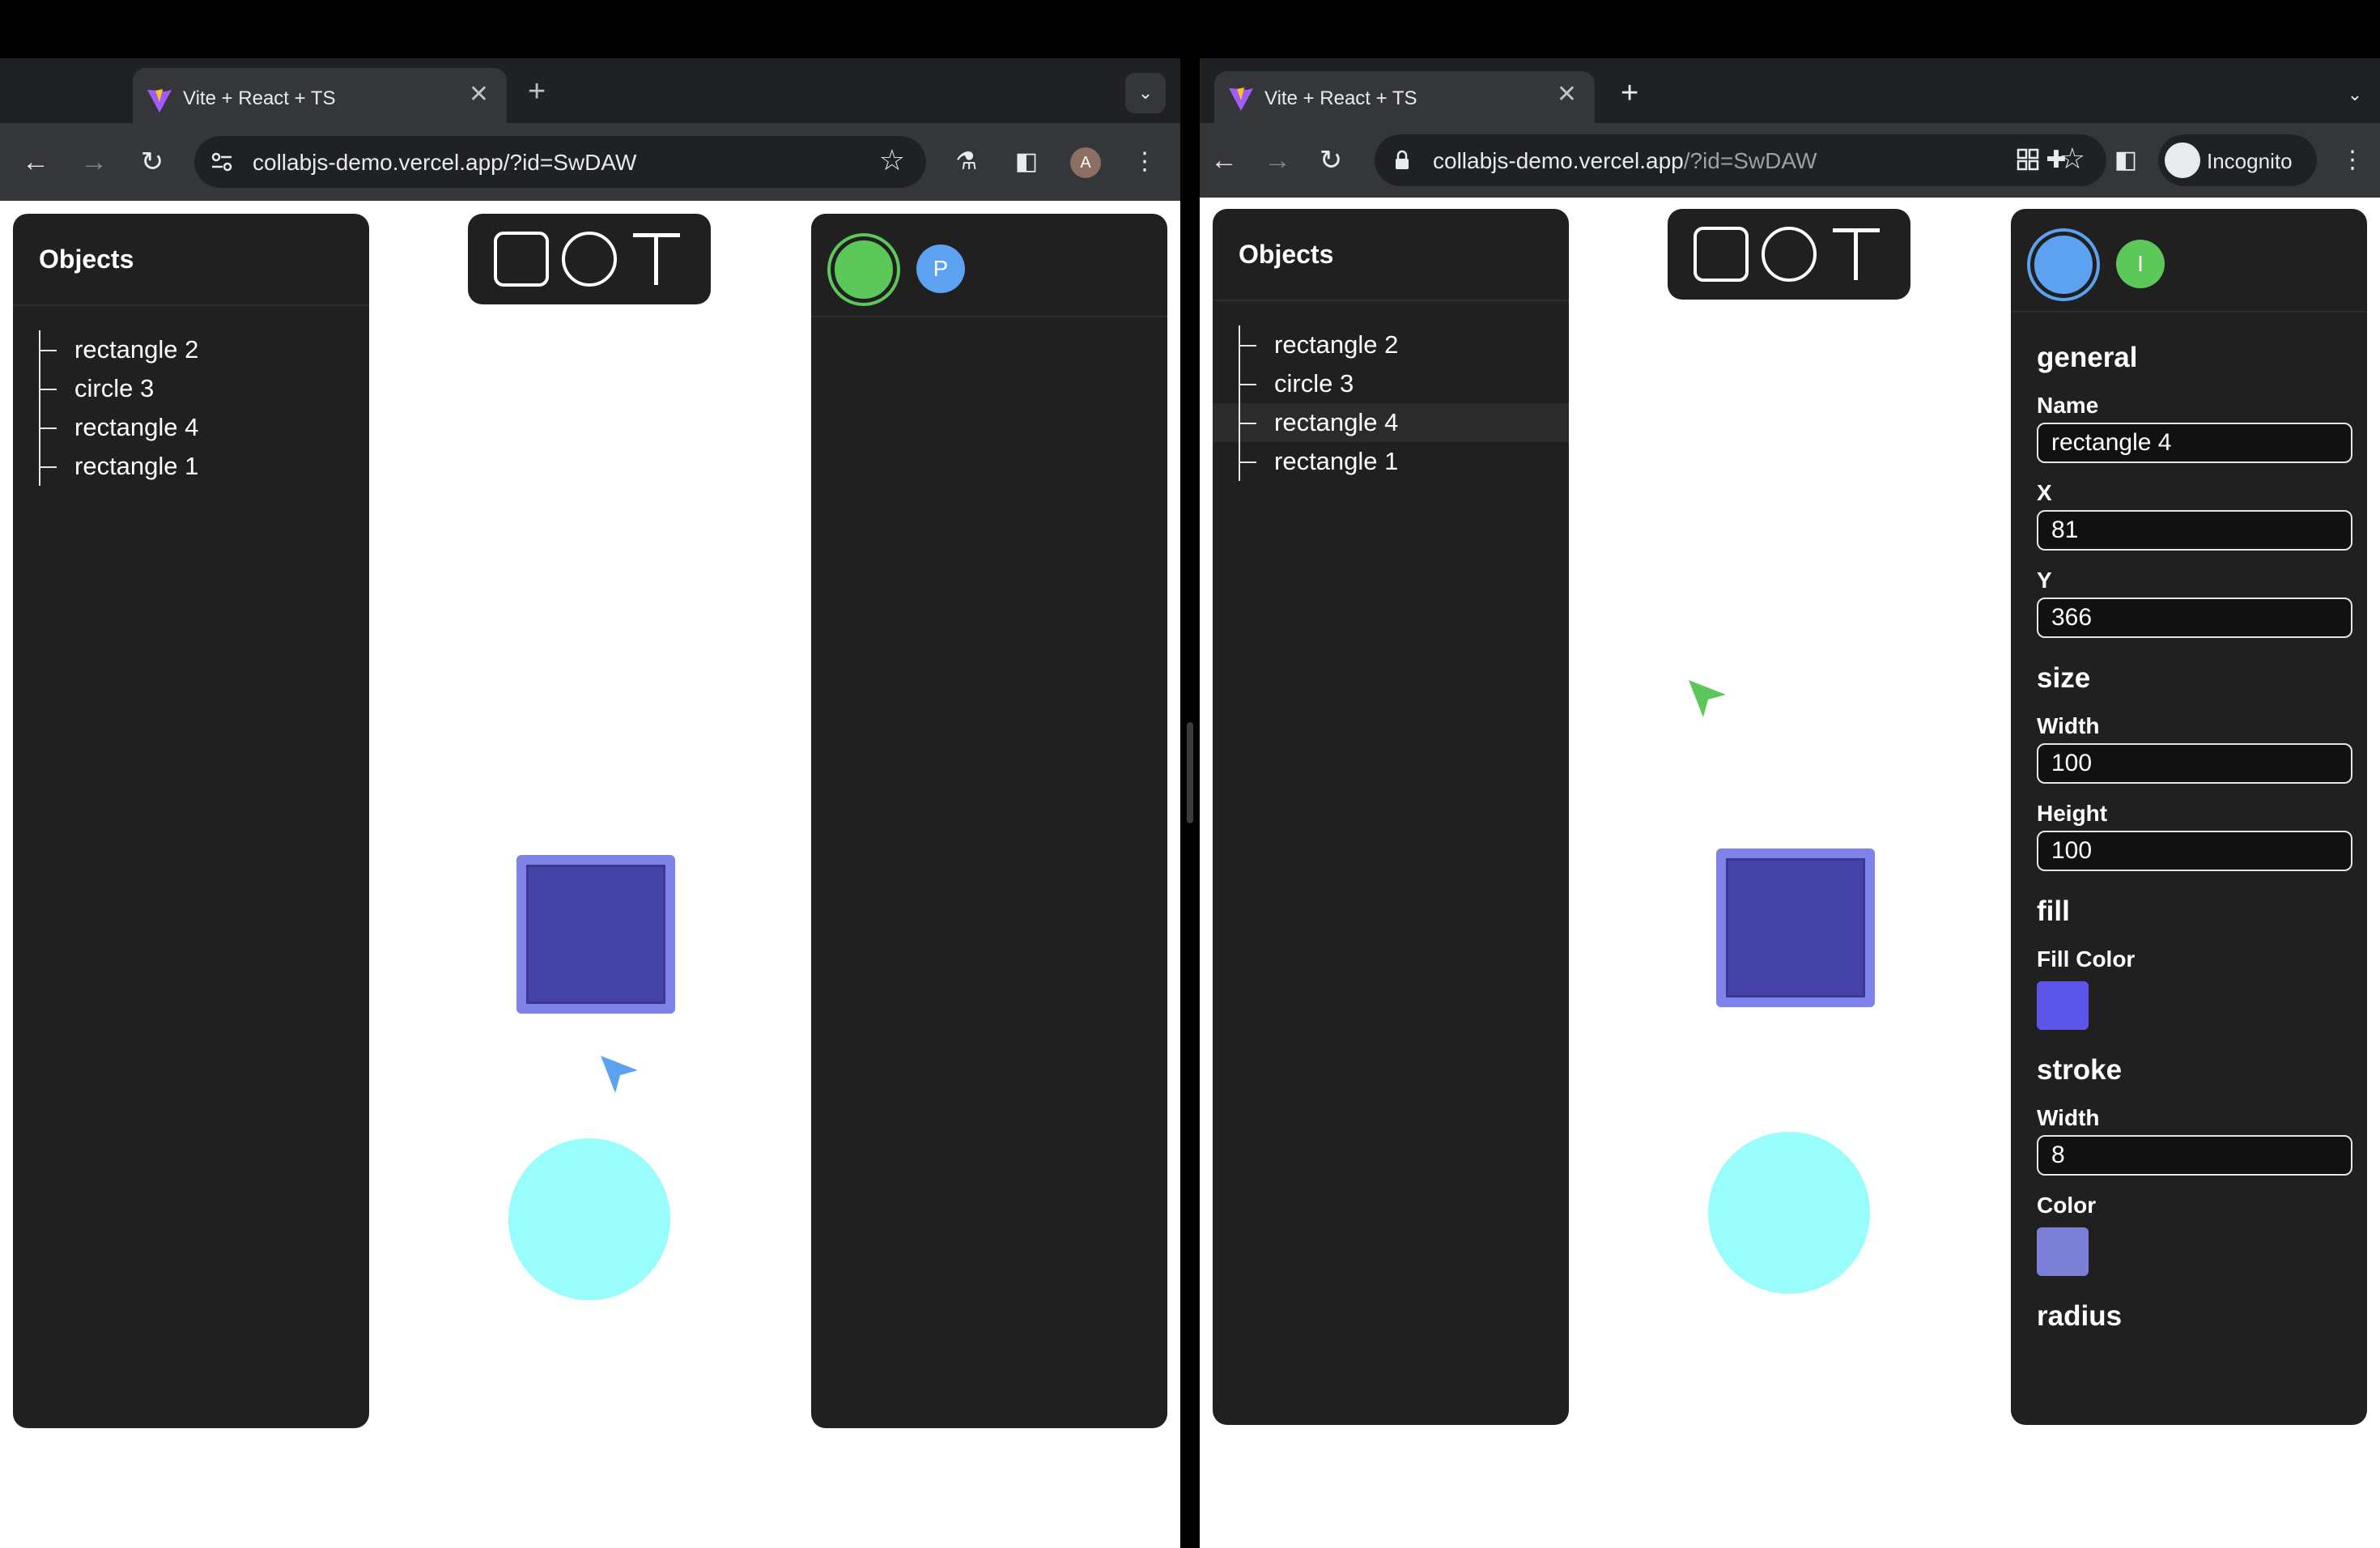 The width and height of the screenshot is (2380, 1548). Describe the element at coordinates (2194, 851) in the screenshot. I see `height-input: 100` at that location.